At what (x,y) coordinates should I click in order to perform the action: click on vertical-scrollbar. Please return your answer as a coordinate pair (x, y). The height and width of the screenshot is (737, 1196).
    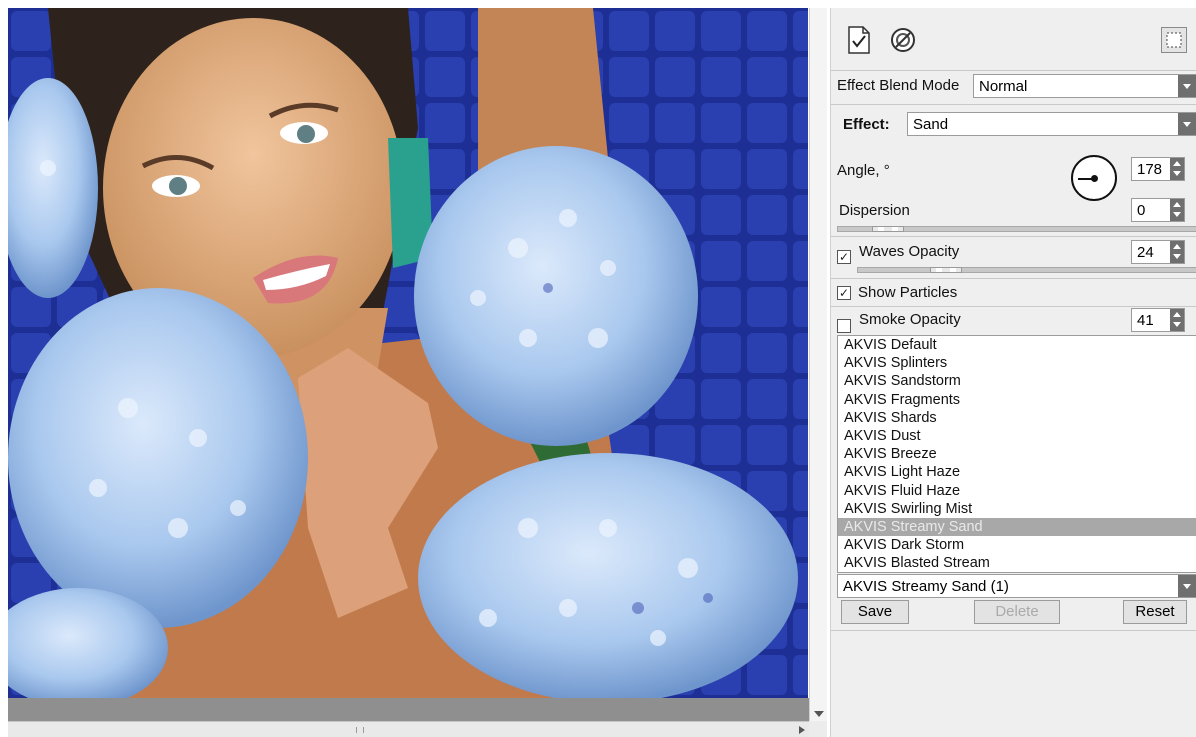
    Looking at the image, I should click on (818, 364).